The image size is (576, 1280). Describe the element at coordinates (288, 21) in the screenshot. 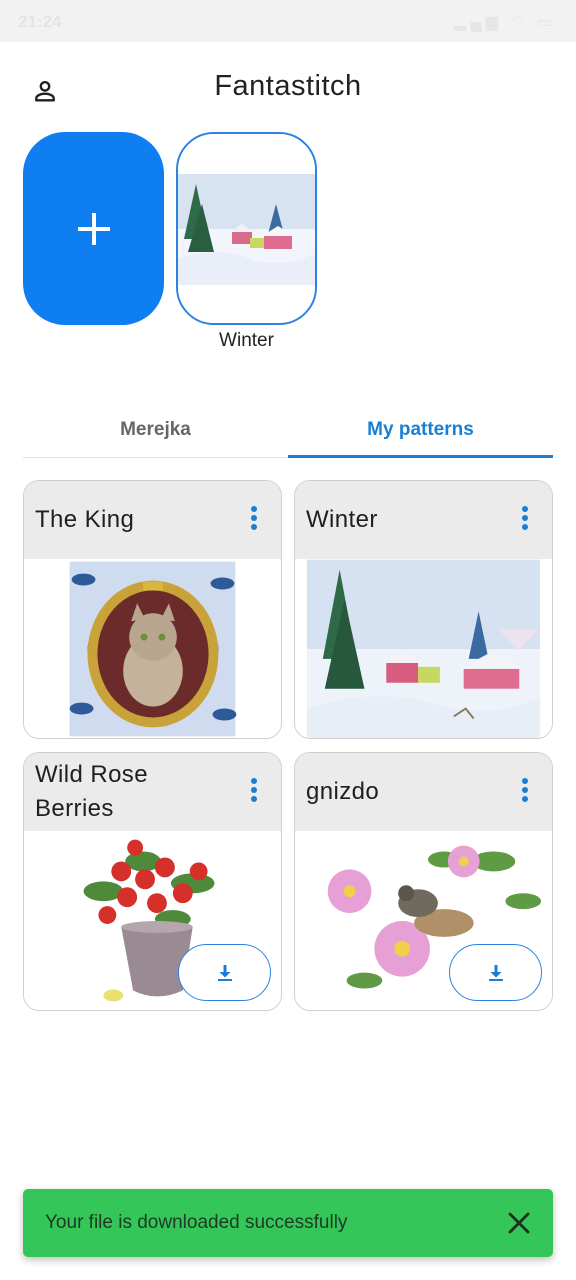

I see `status-bar: 21:24 ▂▄▆ ◠ ▭` at that location.